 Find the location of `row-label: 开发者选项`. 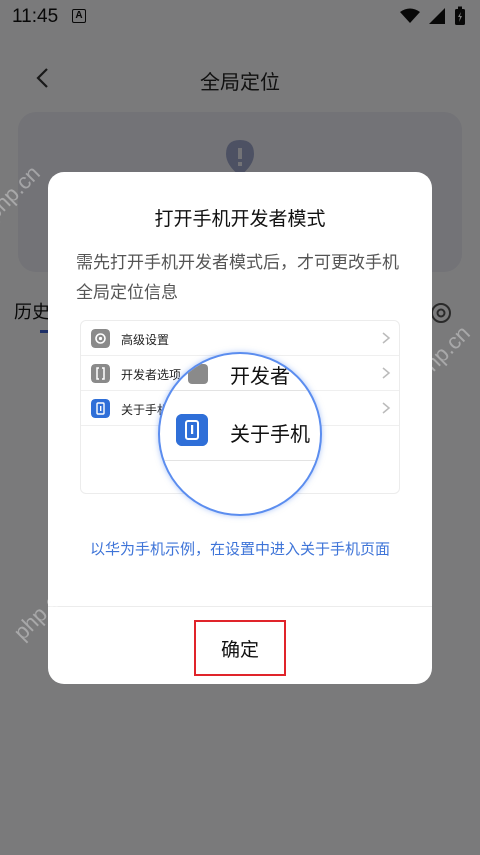

row-label: 开发者选项 is located at coordinates (151, 375).